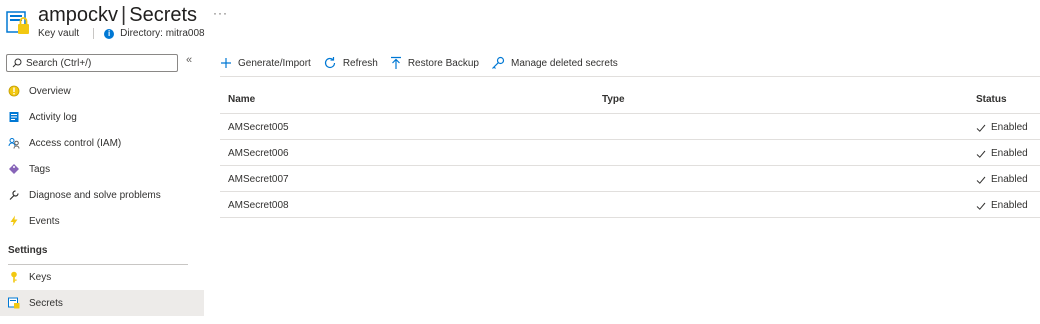 Image resolution: width=1040 pixels, height=324 pixels. What do you see at coordinates (14, 195) in the screenshot?
I see `wrench-icon` at bounding box center [14, 195].